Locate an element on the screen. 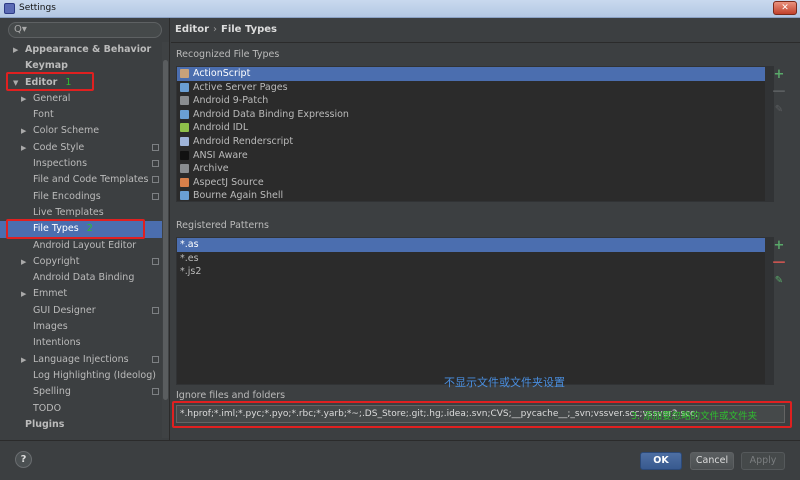 This screenshot has width=800, height=480. annotation-caption: 不显示文件或文件夹设置 is located at coordinates (504, 382).